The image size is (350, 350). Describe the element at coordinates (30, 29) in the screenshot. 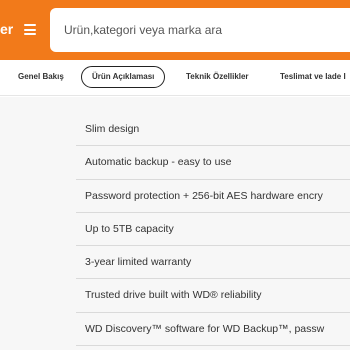

I see `hamburger-menu-icon` at that location.